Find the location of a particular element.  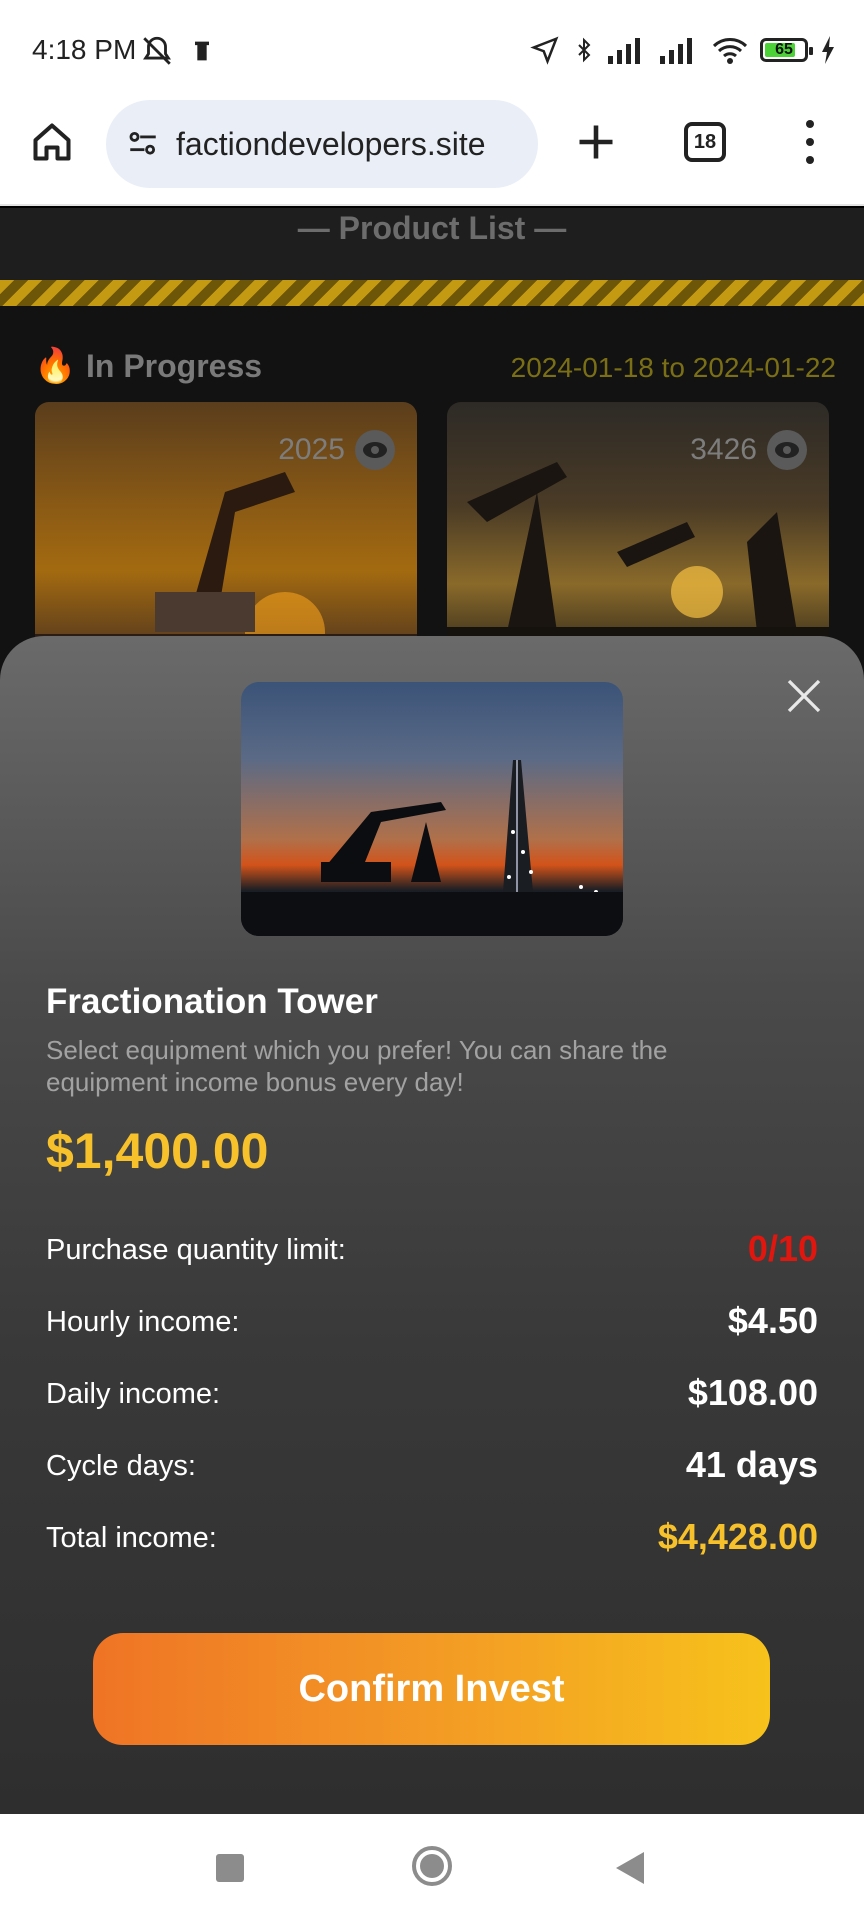

daily-income-row: Daily income: $108.00 is located at coordinates (432, 1393).